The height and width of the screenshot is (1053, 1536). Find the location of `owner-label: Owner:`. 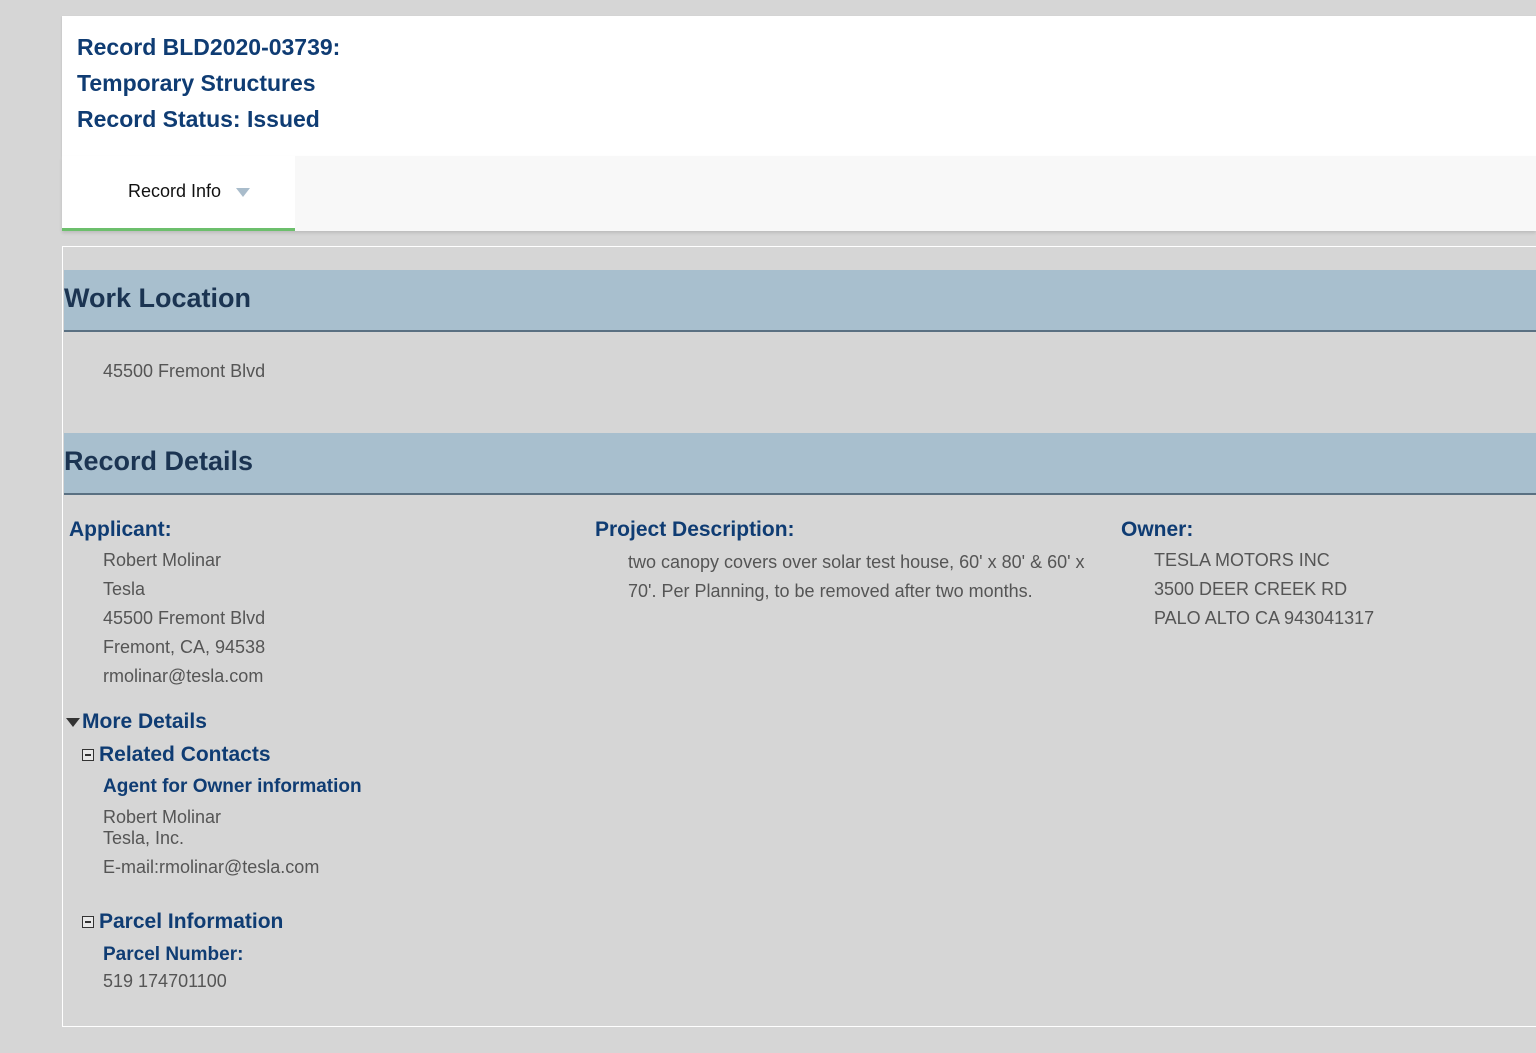

owner-label: Owner: is located at coordinates (1157, 529).